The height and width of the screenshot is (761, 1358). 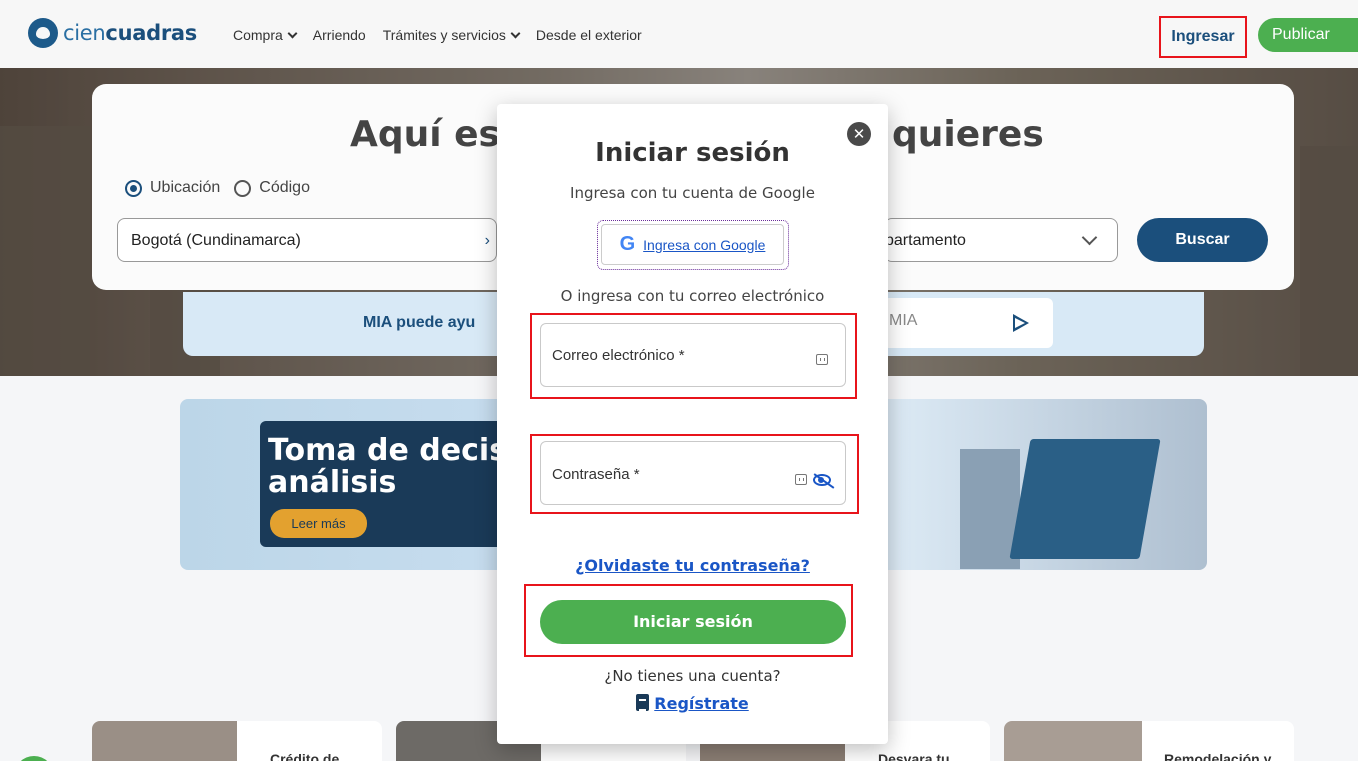 I want to click on logo-text-cien: cien, so click(x=84, y=33).